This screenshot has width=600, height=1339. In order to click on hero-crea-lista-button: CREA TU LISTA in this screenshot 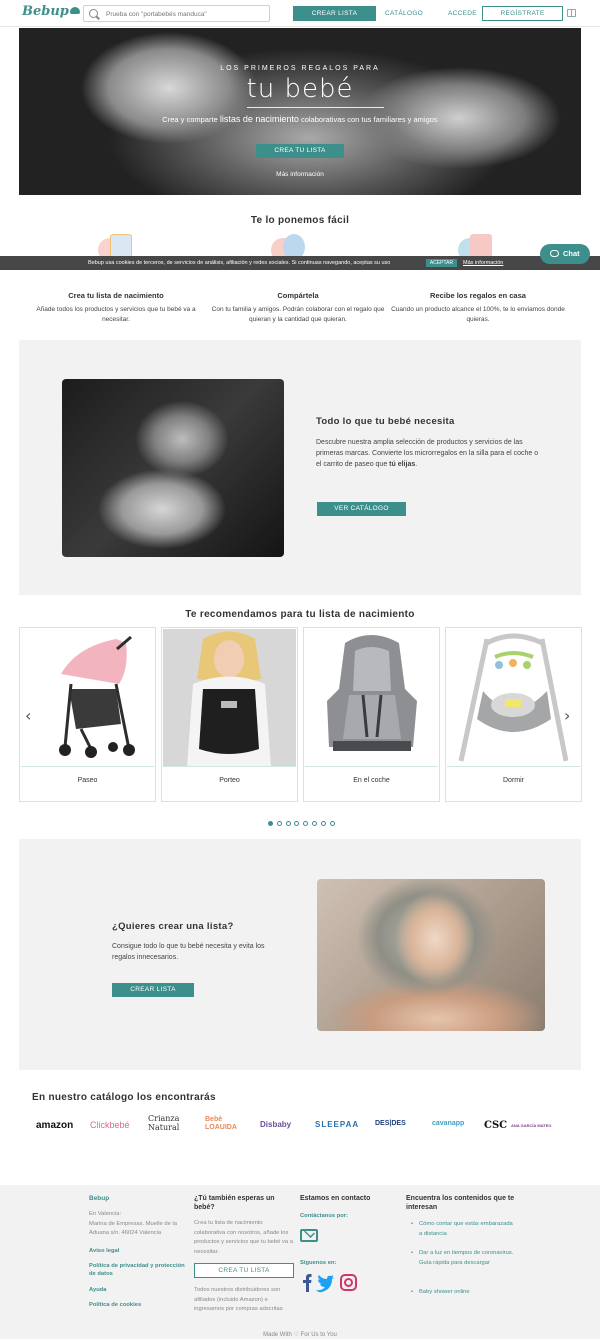, I will do `click(300, 151)`.